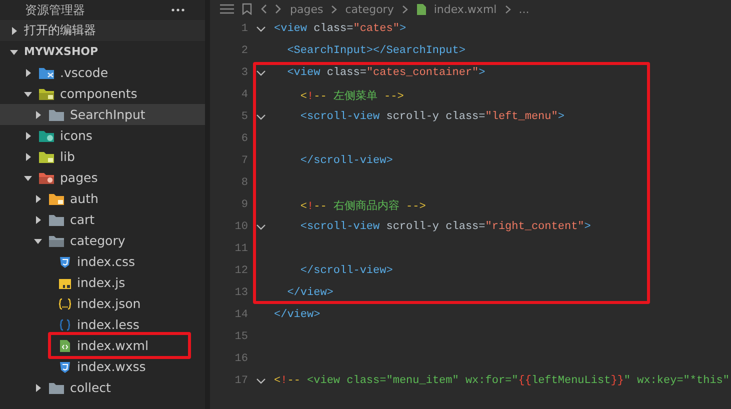 The width and height of the screenshot is (731, 409). What do you see at coordinates (244, 73) in the screenshot?
I see `line-number: 3` at bounding box center [244, 73].